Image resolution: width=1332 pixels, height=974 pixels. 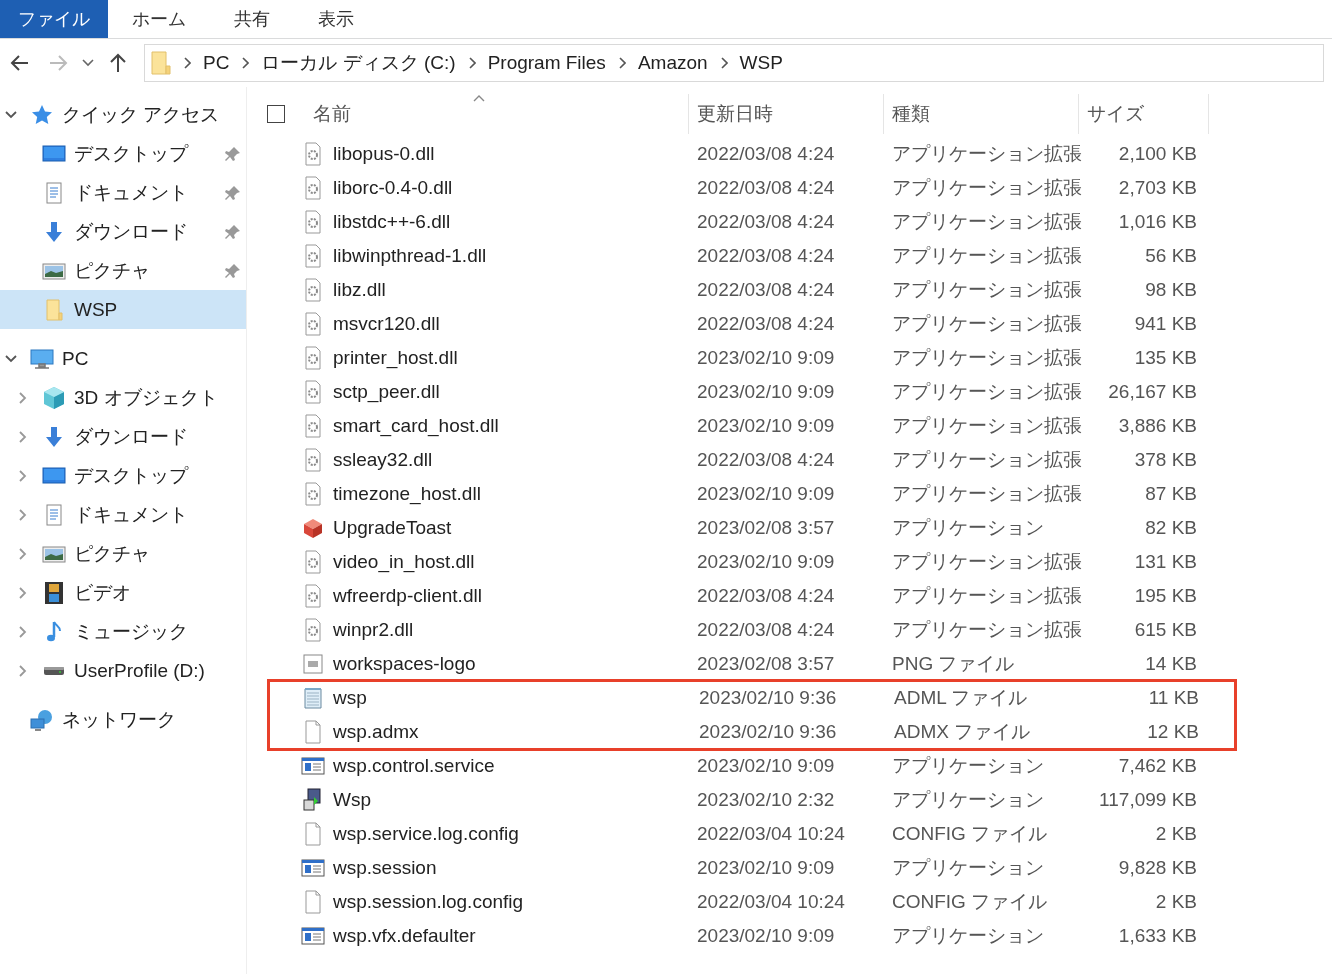 What do you see at coordinates (88, 63) in the screenshot?
I see `dropdown-caret-icon` at bounding box center [88, 63].